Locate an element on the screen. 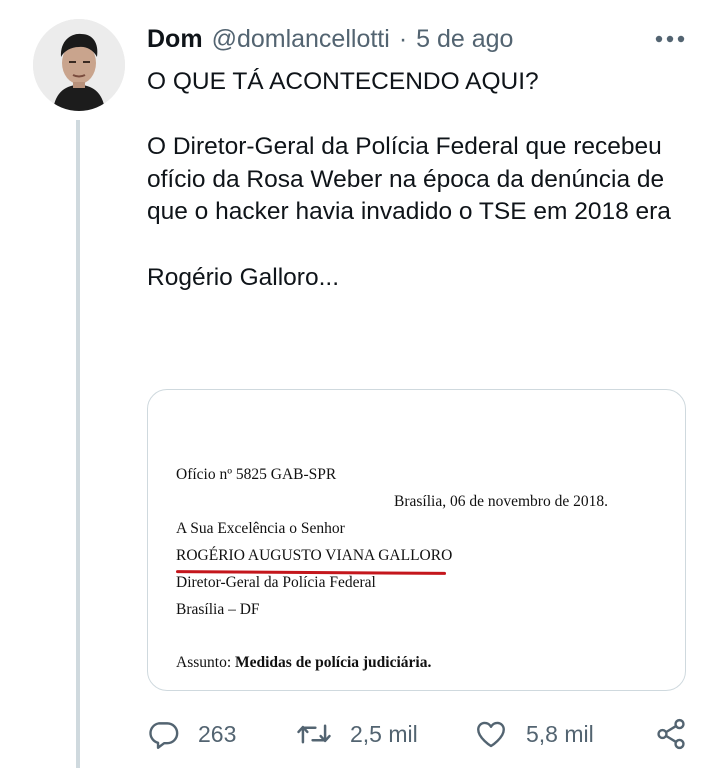 The height and width of the screenshot is (768, 720). doc-subject-line: Assunto: Medidas de polícia judiciária. is located at coordinates (303, 663).